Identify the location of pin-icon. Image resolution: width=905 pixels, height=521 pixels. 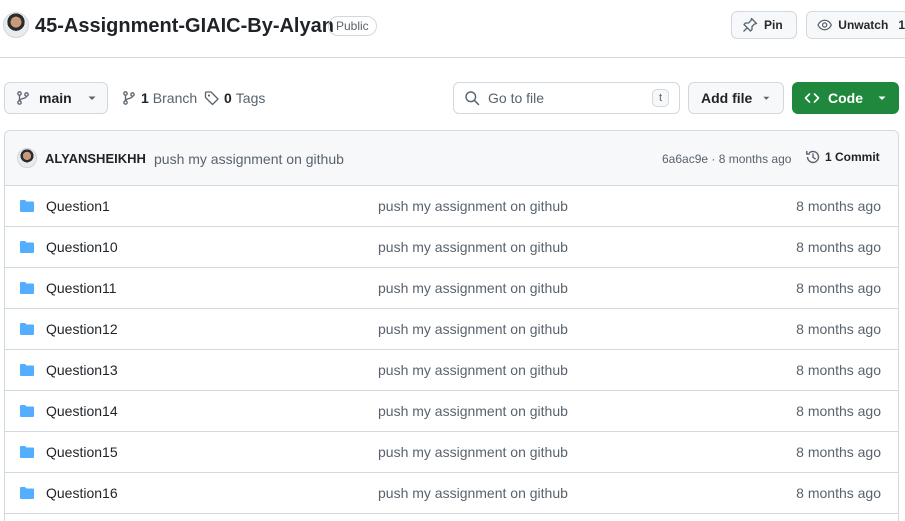
(750, 24).